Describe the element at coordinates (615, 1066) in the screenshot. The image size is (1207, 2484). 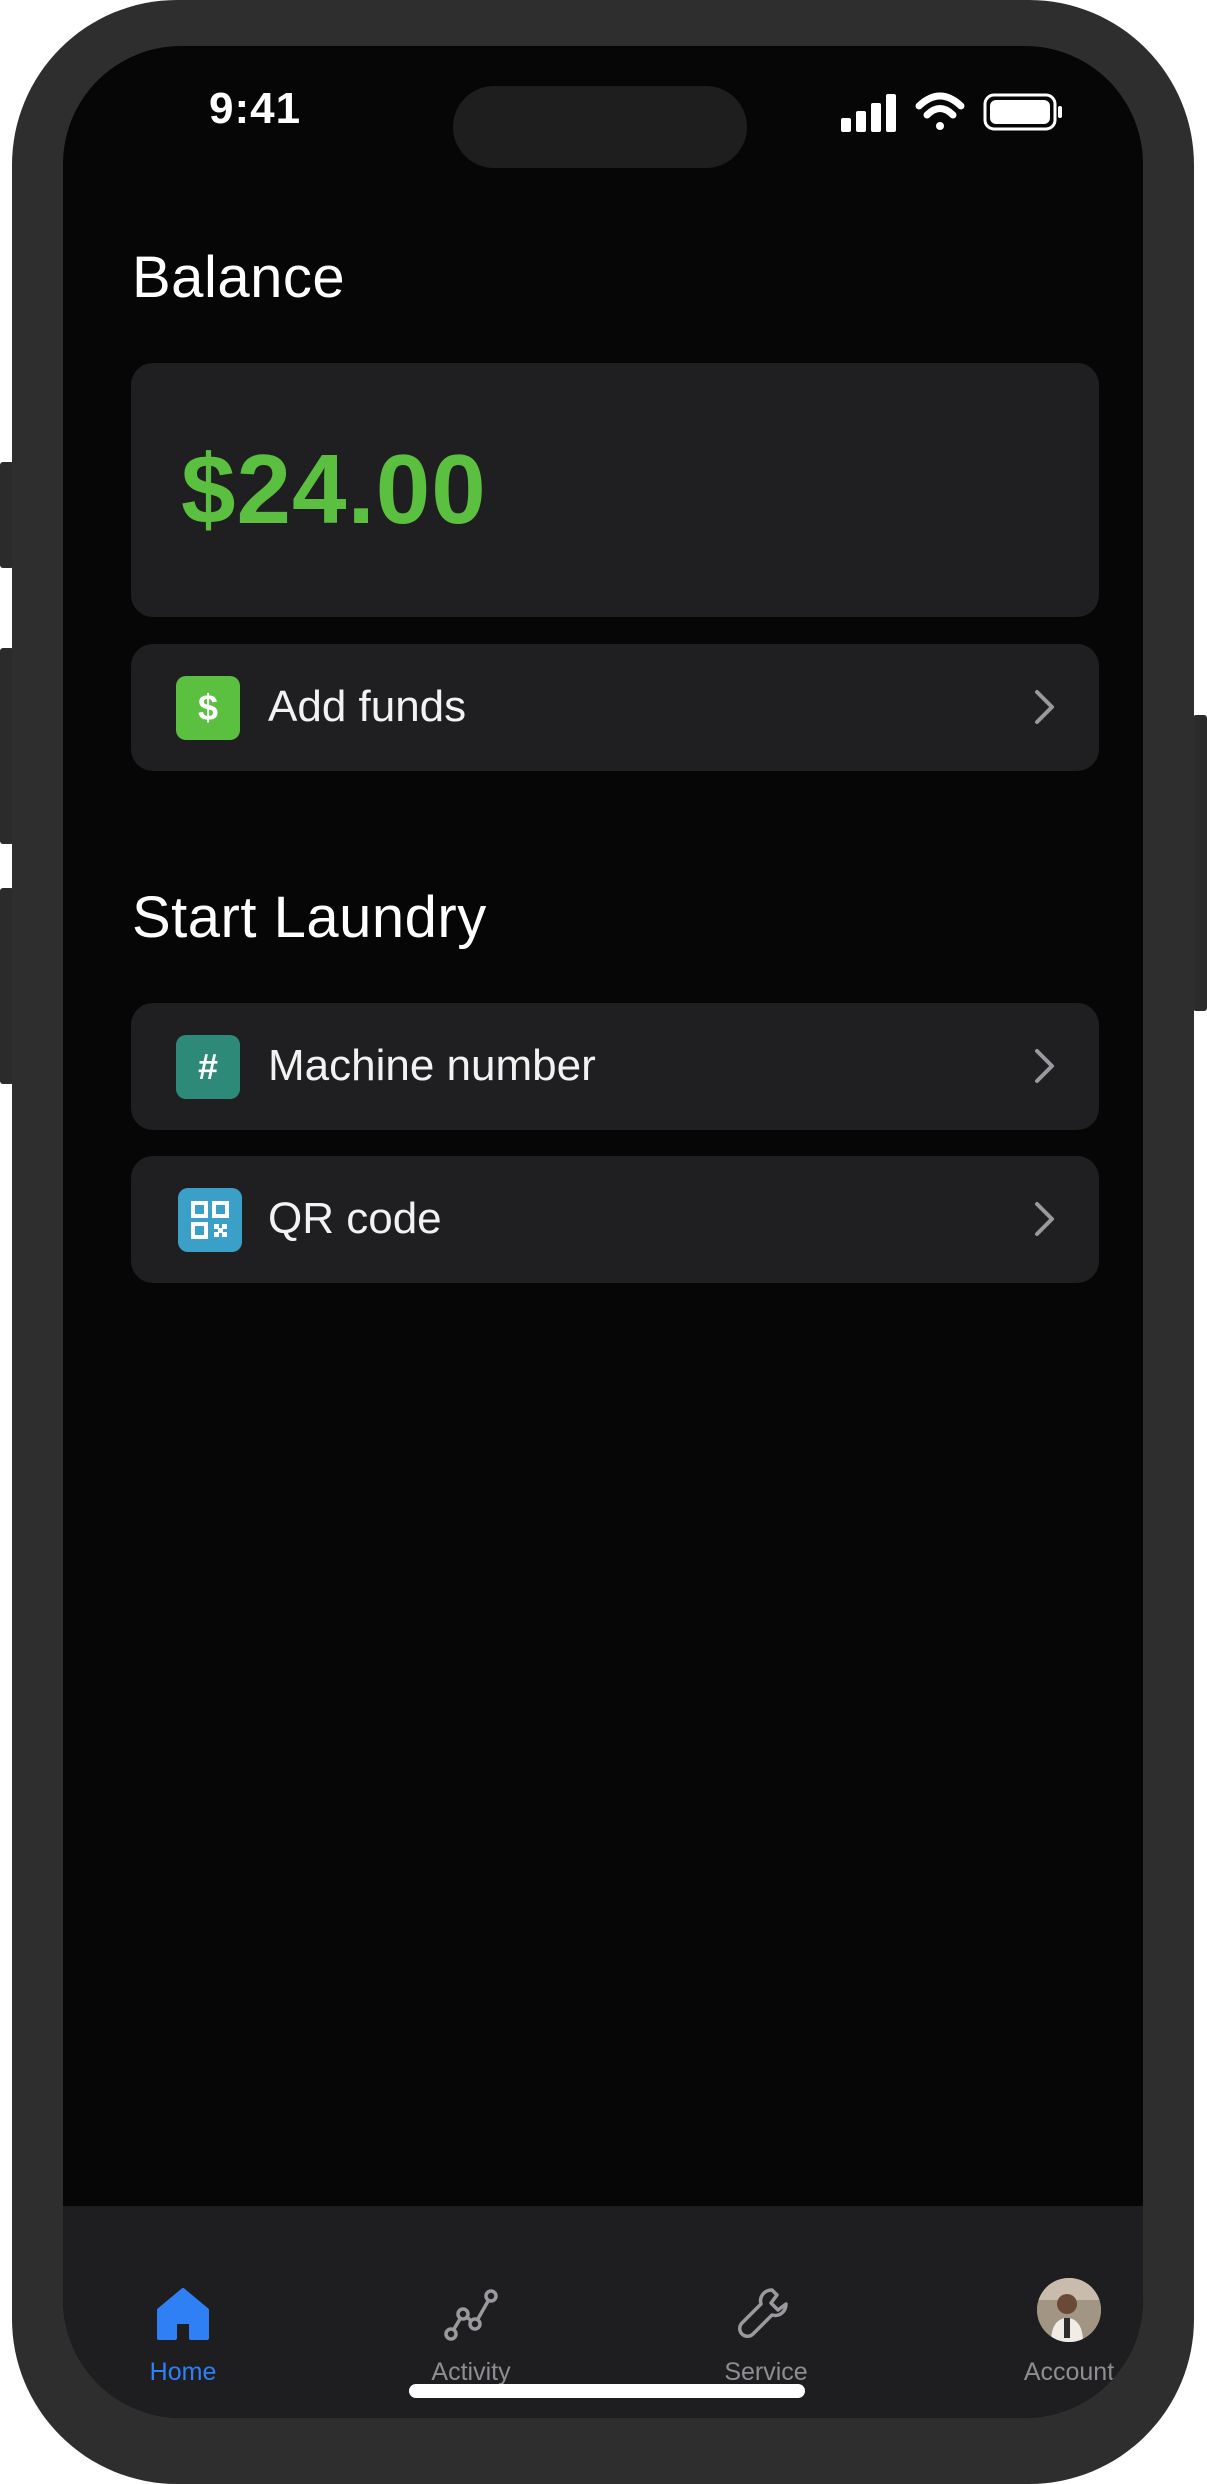
I see `machine-number-button: # Machine number` at that location.